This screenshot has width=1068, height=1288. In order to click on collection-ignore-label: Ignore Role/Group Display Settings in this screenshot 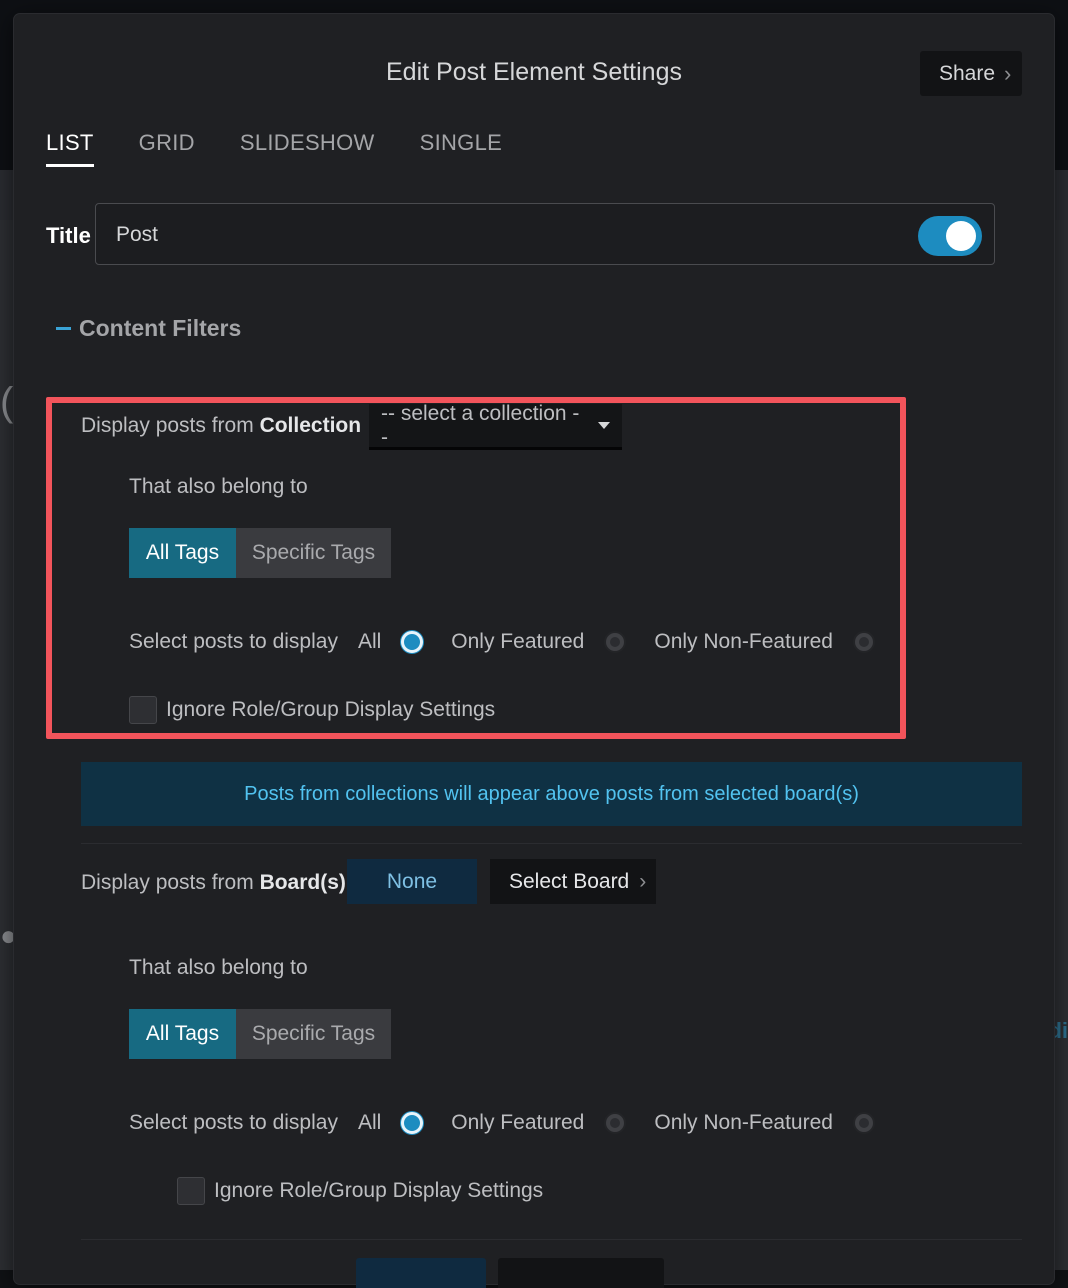, I will do `click(331, 709)`.